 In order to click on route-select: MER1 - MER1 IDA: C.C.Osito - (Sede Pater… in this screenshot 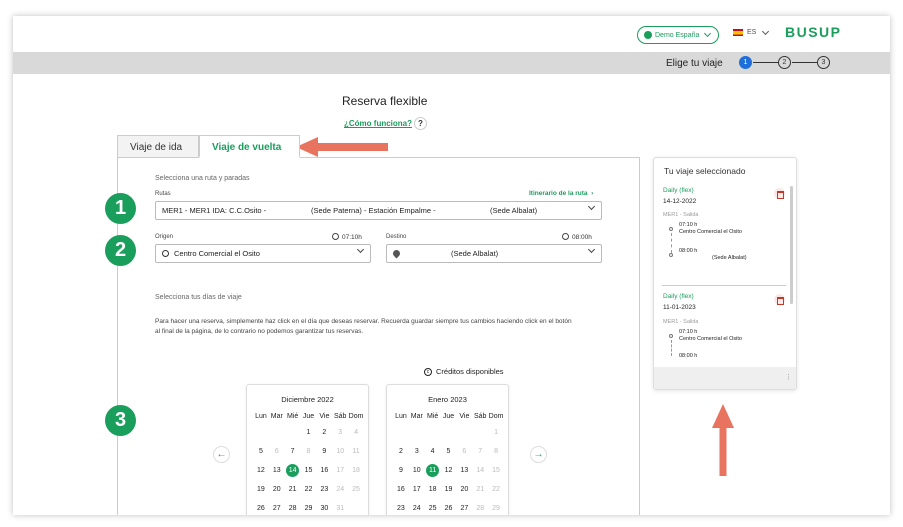, I will do `click(378, 210)`.